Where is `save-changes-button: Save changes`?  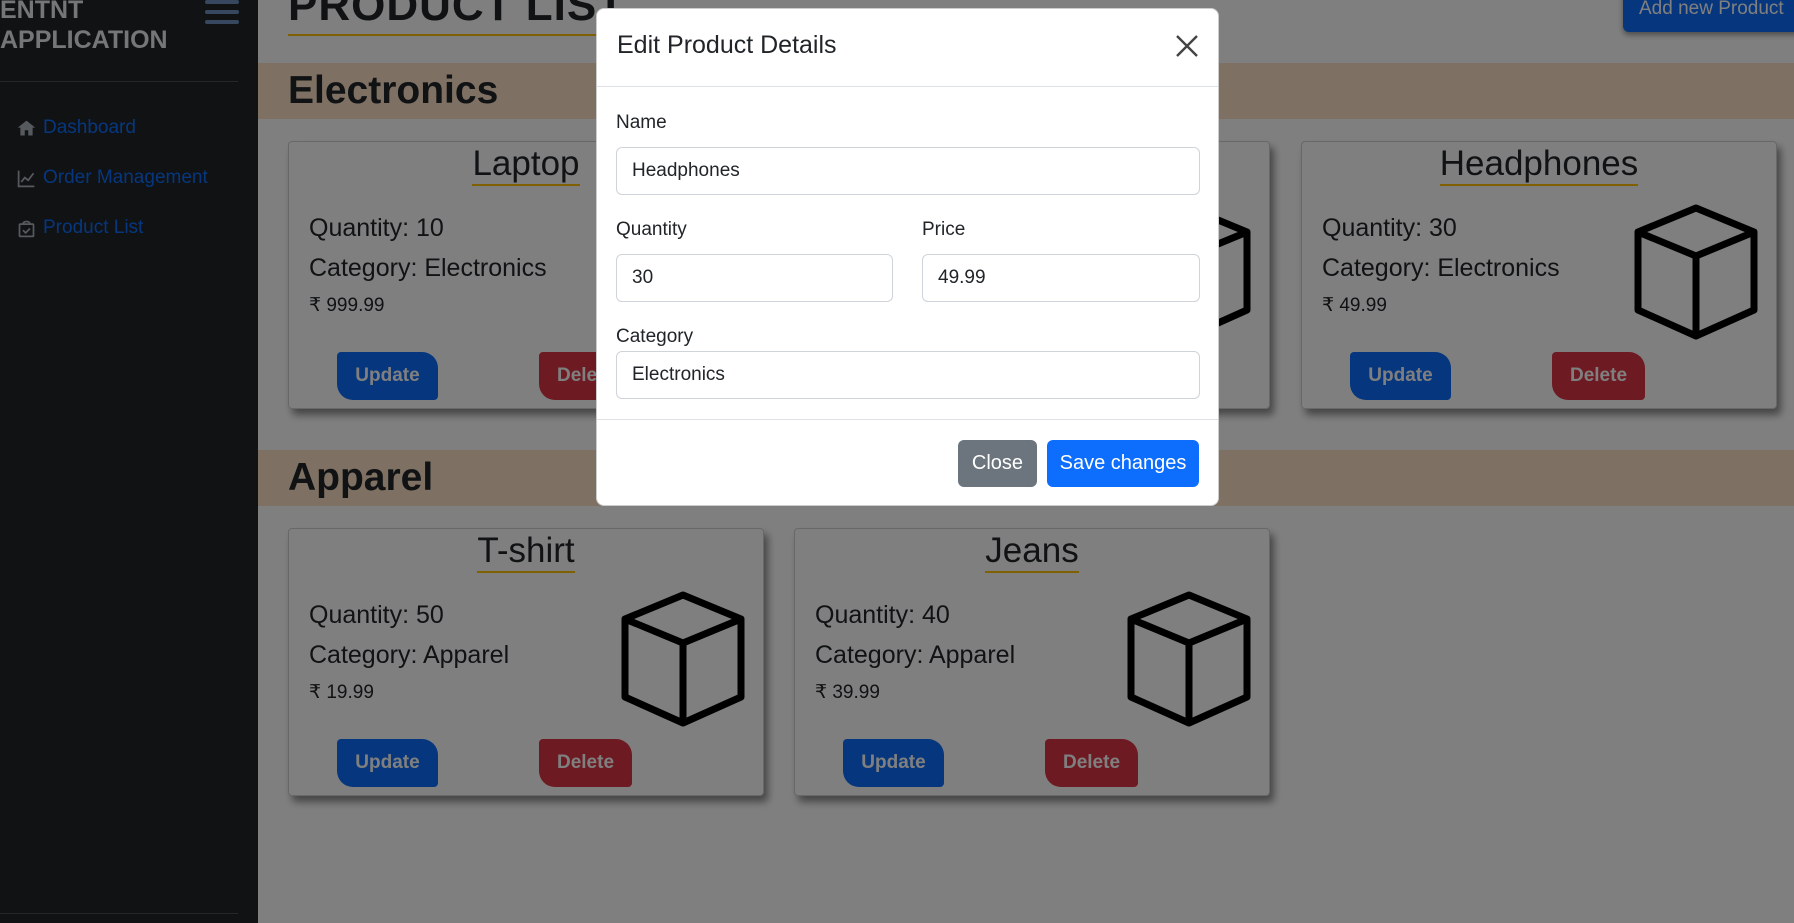 save-changes-button: Save changes is located at coordinates (1123, 463).